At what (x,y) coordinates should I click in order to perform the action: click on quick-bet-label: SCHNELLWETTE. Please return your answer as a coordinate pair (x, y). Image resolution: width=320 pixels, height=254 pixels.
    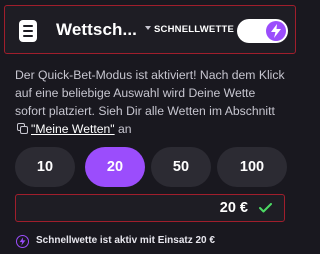
    Looking at the image, I should click on (194, 29).